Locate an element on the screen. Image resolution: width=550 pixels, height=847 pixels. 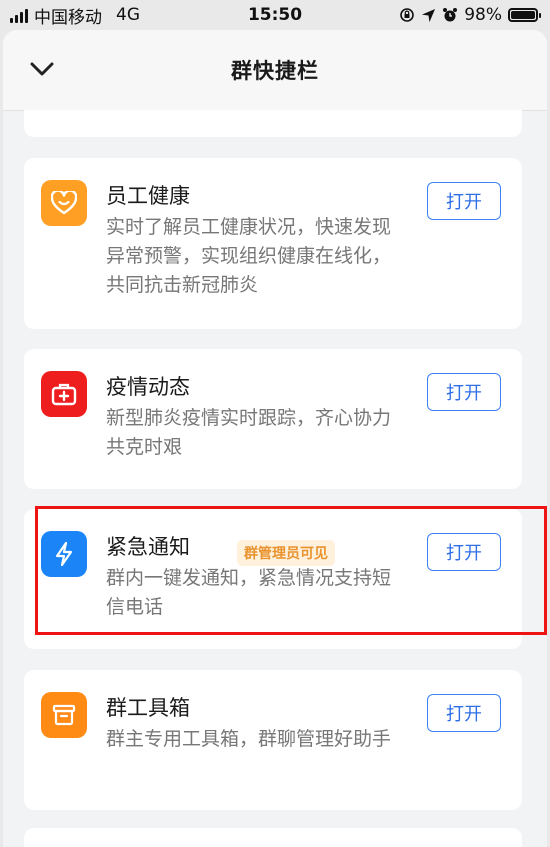
battery-percent: 98% is located at coordinates (483, 15).